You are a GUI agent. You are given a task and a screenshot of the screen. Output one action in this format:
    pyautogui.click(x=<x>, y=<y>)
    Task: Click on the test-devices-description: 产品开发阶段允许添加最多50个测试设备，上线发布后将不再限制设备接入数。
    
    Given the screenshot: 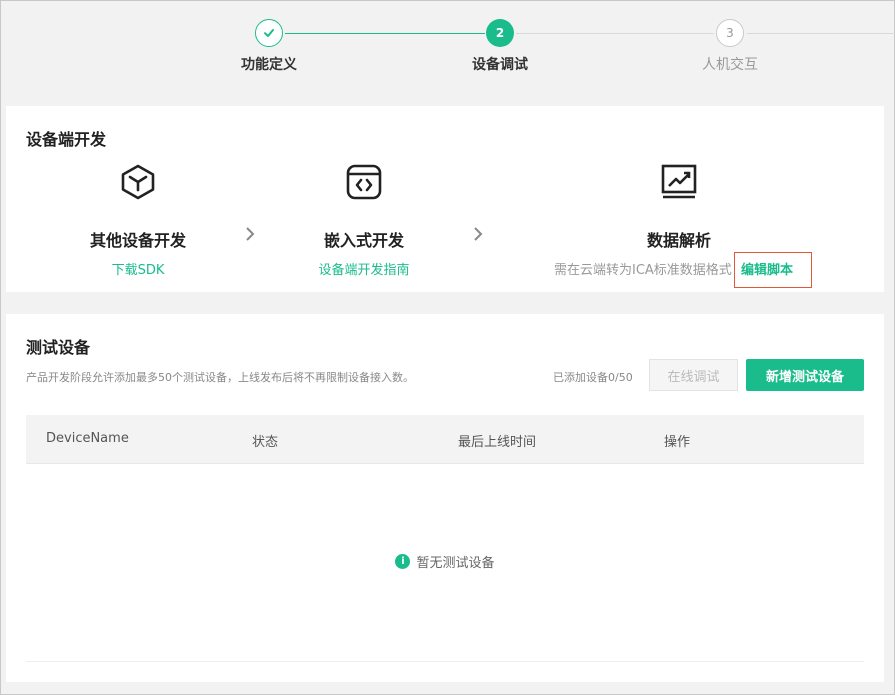 What is the action you would take?
    pyautogui.click(x=220, y=377)
    